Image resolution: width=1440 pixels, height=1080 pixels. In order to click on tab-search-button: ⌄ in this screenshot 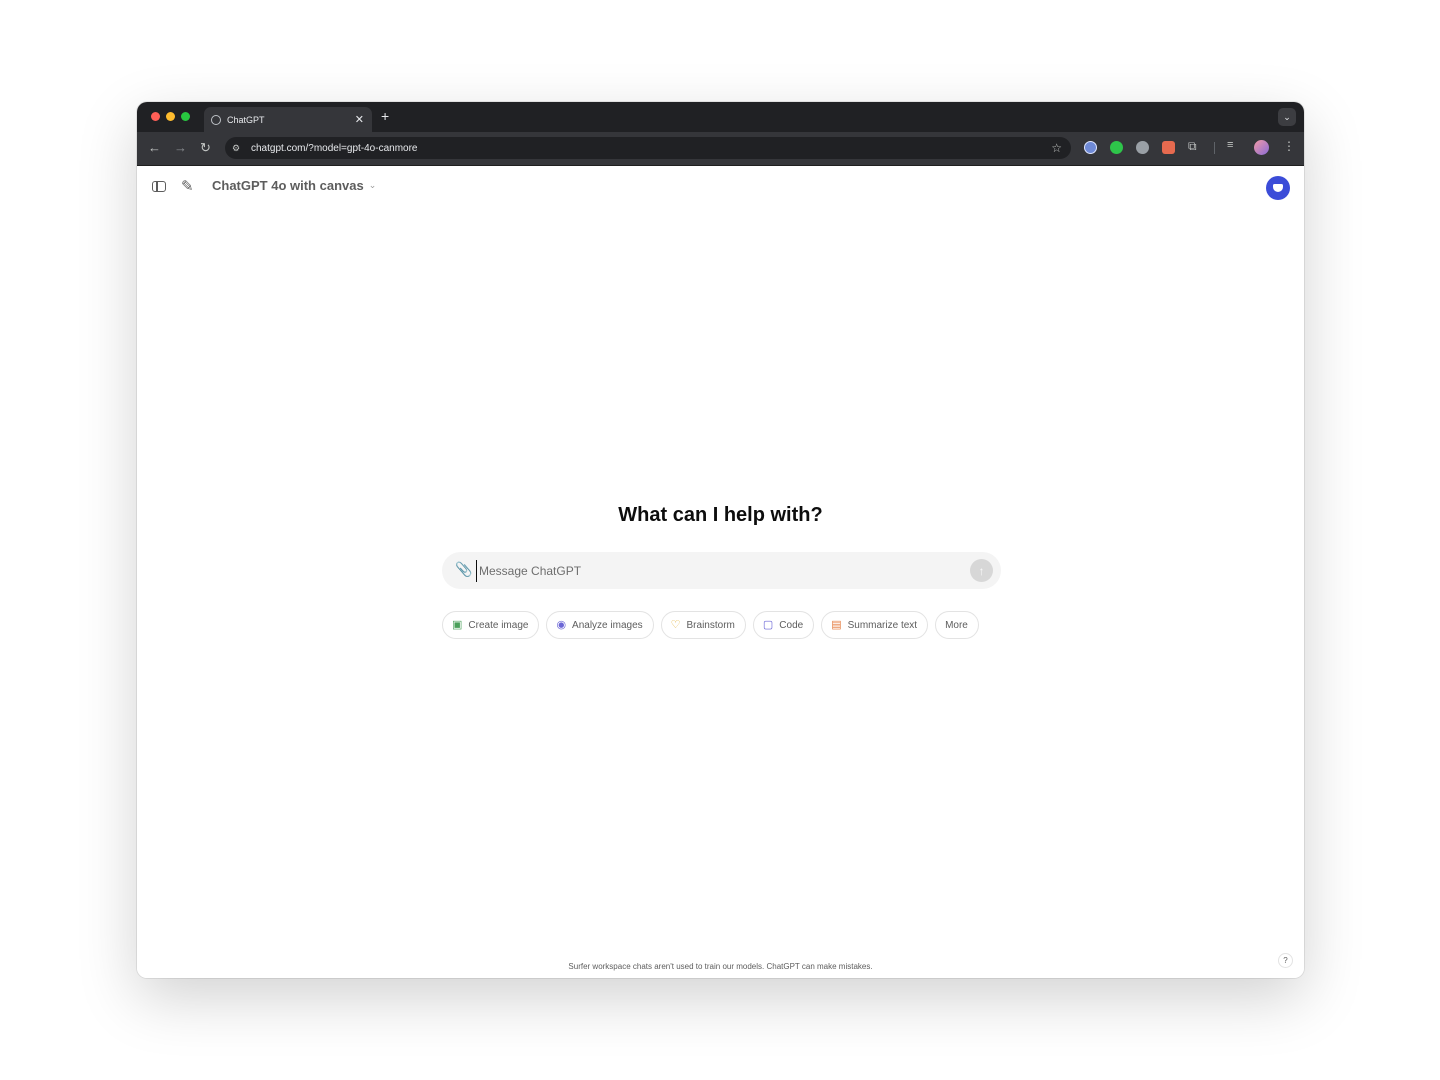, I will do `click(1287, 117)`.